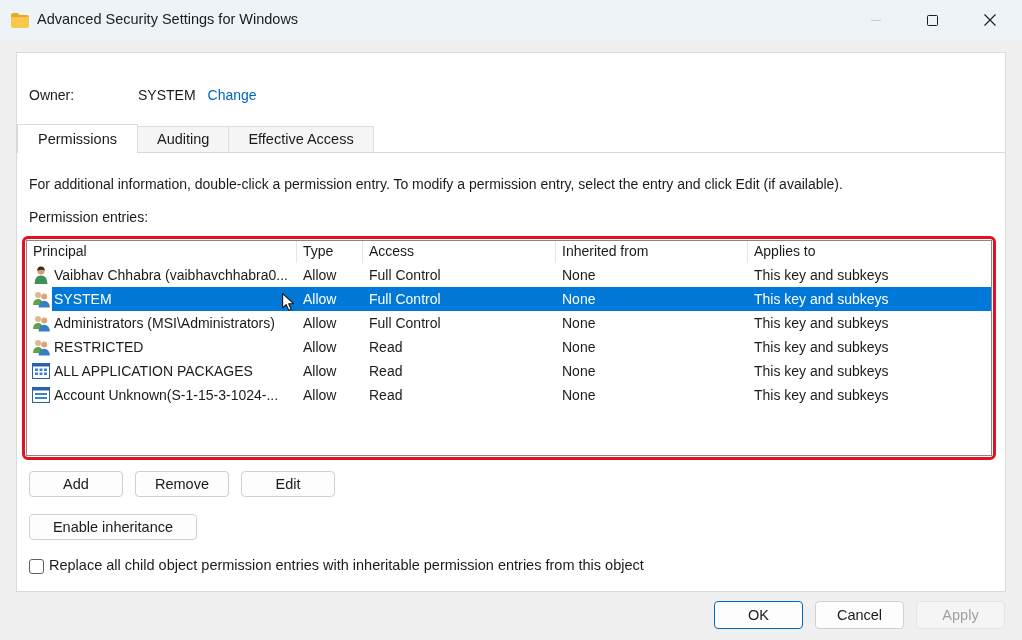  I want to click on column-header: Applies to, so click(869, 252).